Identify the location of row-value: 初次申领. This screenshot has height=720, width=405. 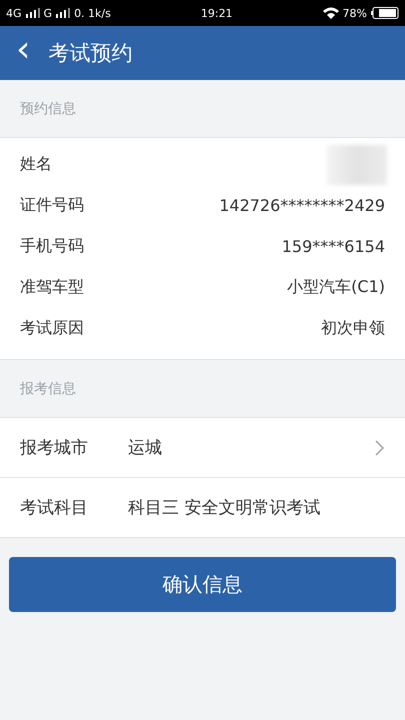
(353, 328).